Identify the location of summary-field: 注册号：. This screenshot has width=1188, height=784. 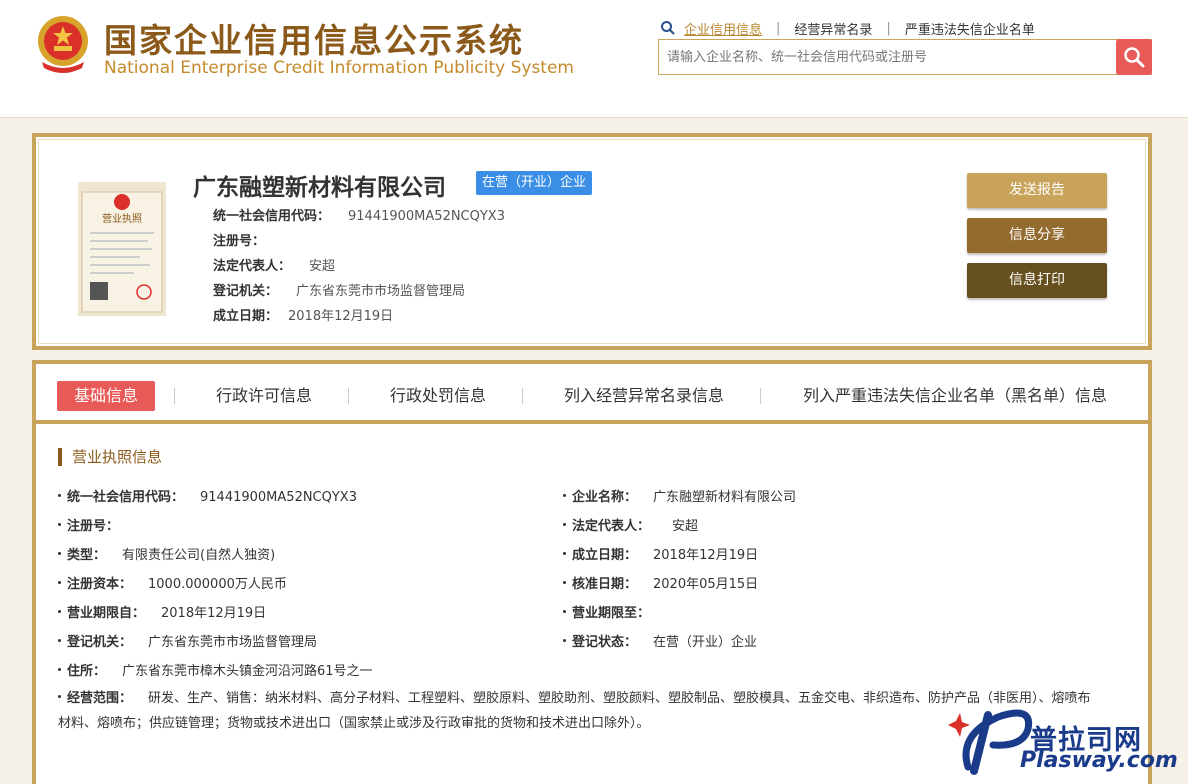
(248, 239).